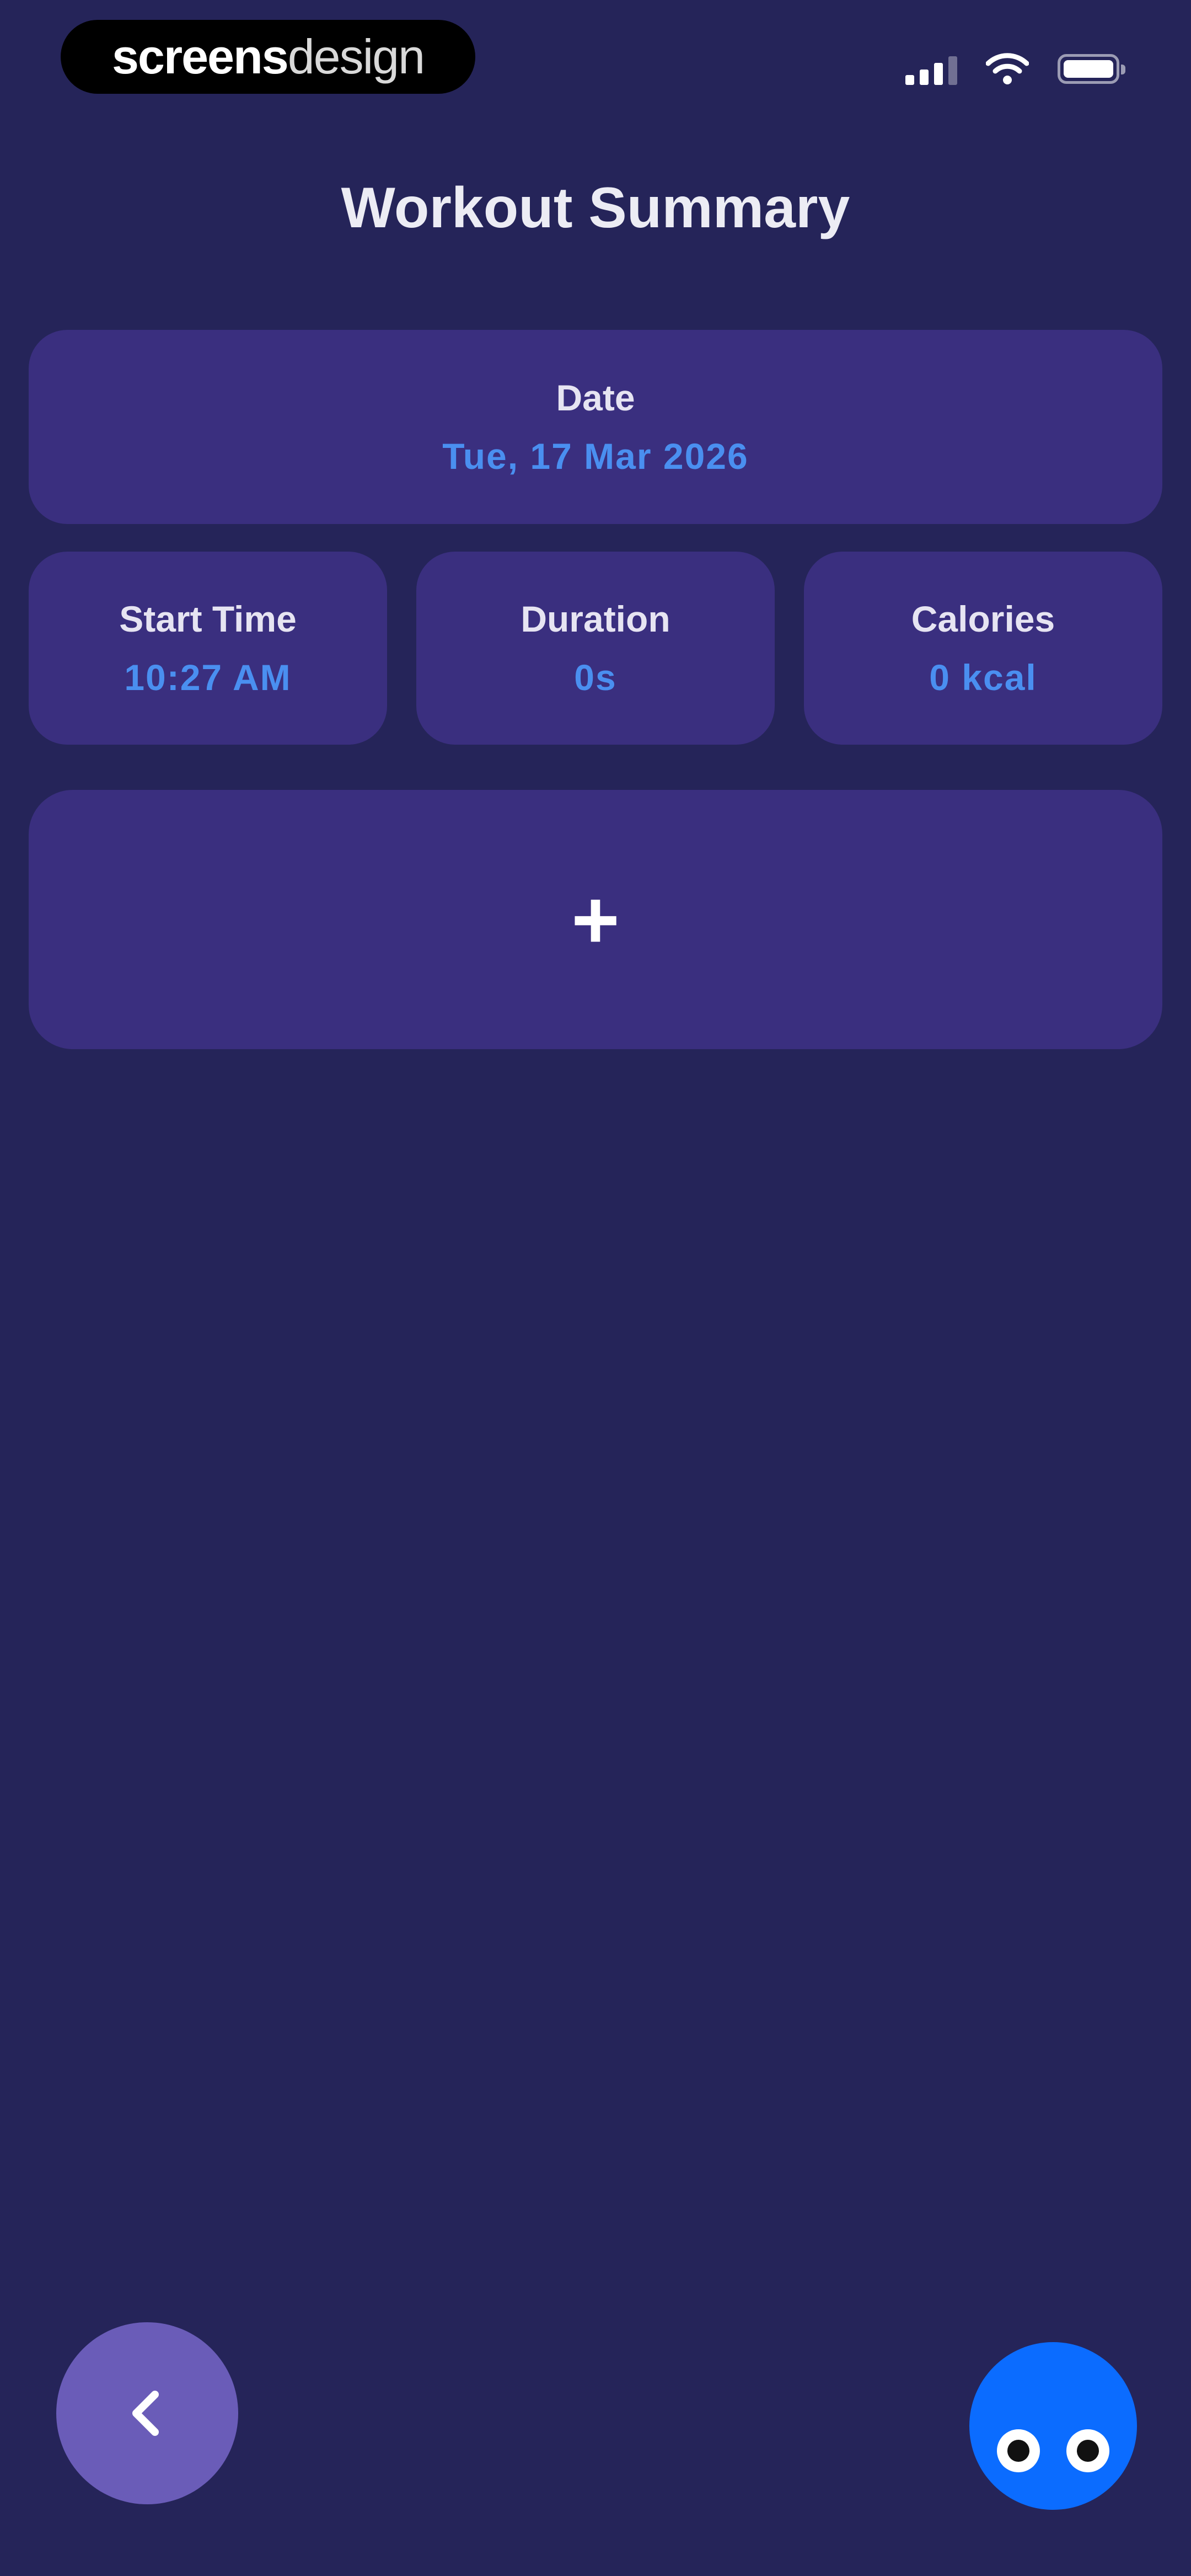 The height and width of the screenshot is (2576, 1191). What do you see at coordinates (1053, 2426) in the screenshot?
I see `assistant-button` at bounding box center [1053, 2426].